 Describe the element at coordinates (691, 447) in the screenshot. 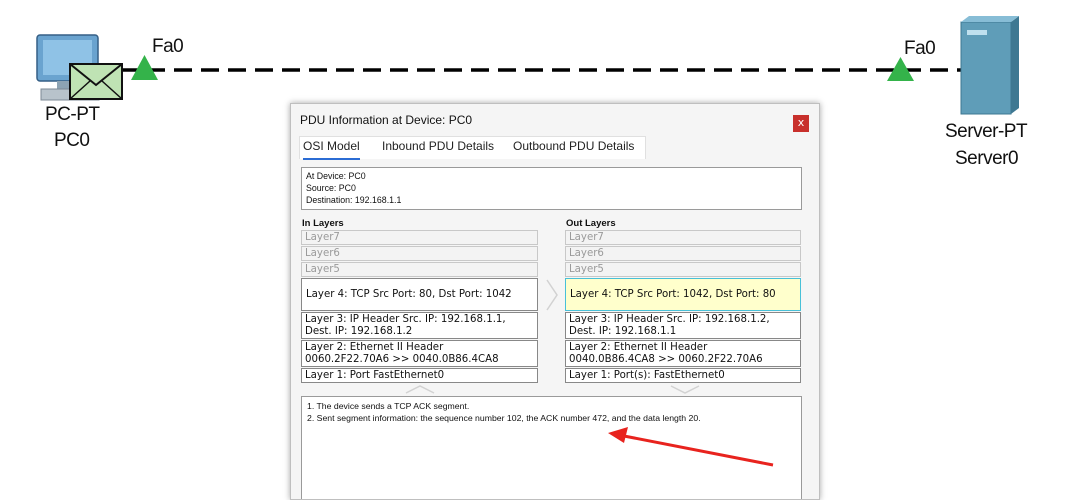

I see `annotation-arrow-icon` at that location.